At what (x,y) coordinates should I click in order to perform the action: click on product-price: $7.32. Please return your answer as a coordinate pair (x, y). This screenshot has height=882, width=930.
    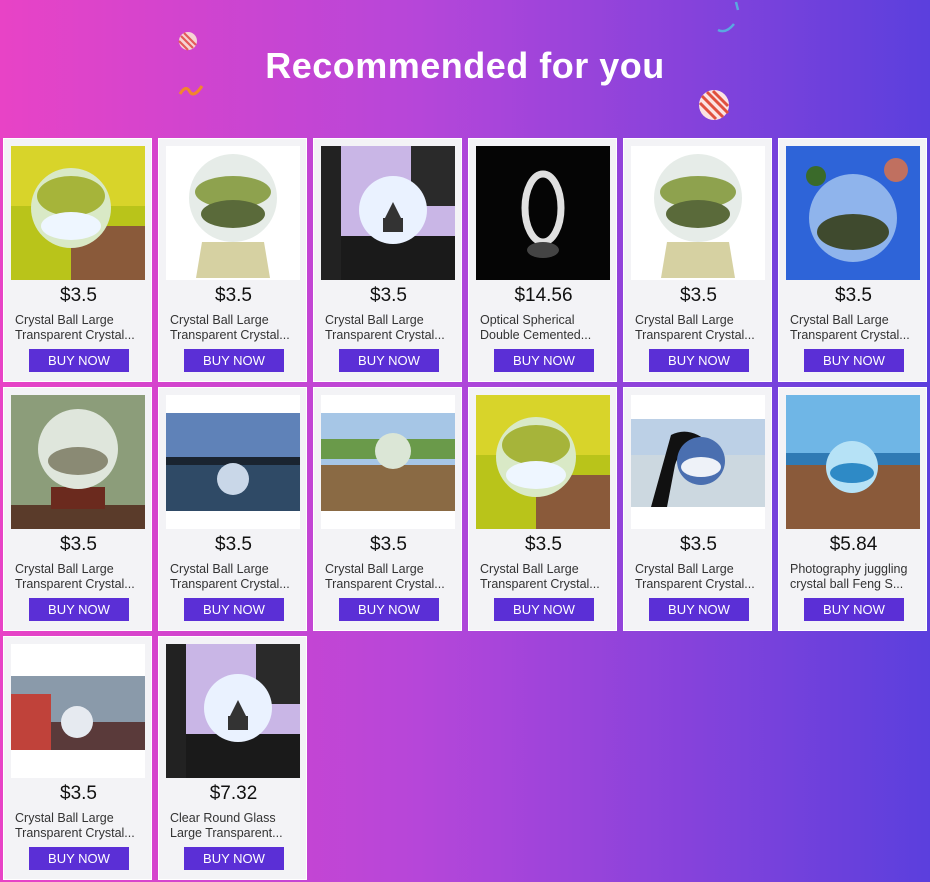
    Looking at the image, I should click on (233, 793).